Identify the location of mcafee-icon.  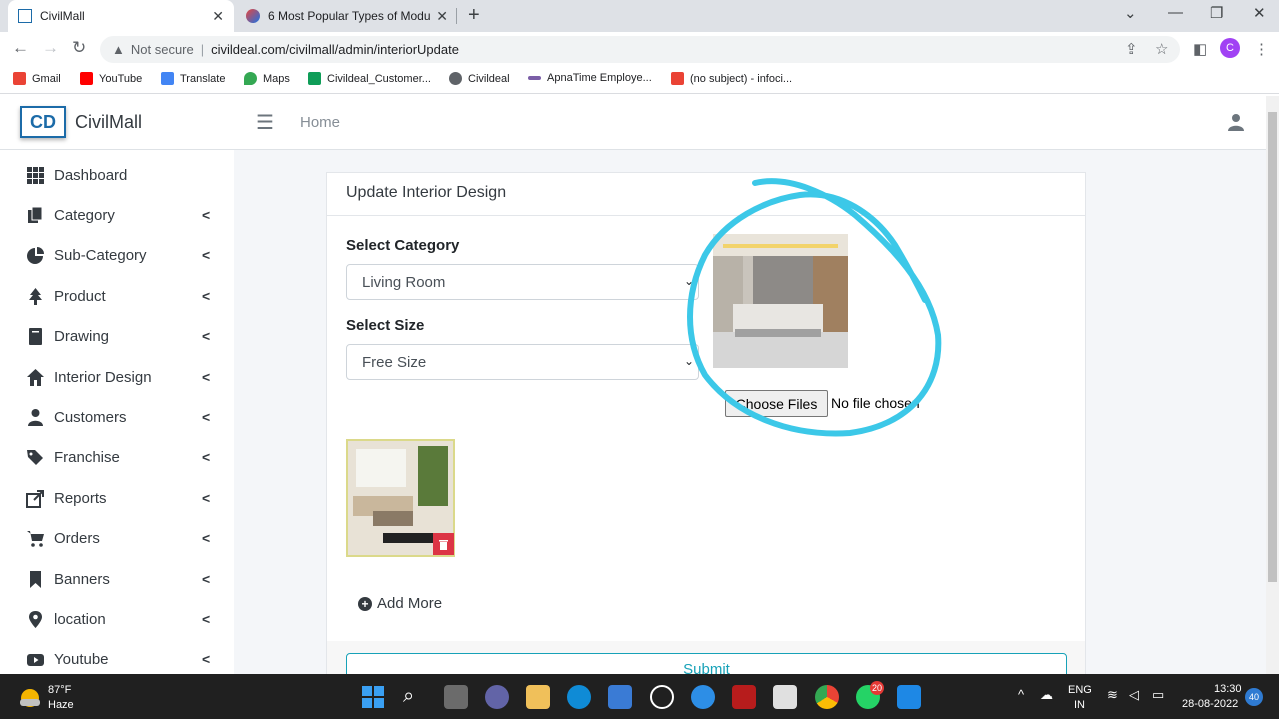
(744, 697).